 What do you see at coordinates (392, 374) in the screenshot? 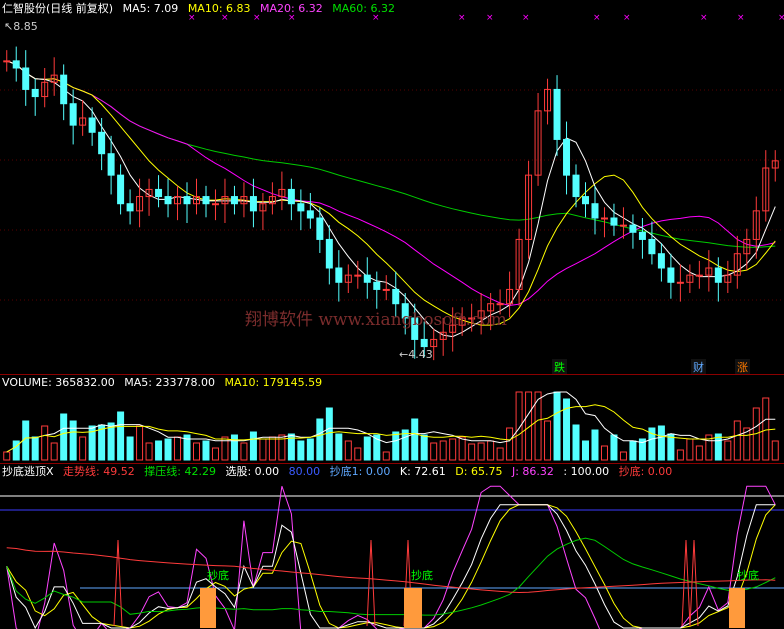
I see `separator-volume` at bounding box center [392, 374].